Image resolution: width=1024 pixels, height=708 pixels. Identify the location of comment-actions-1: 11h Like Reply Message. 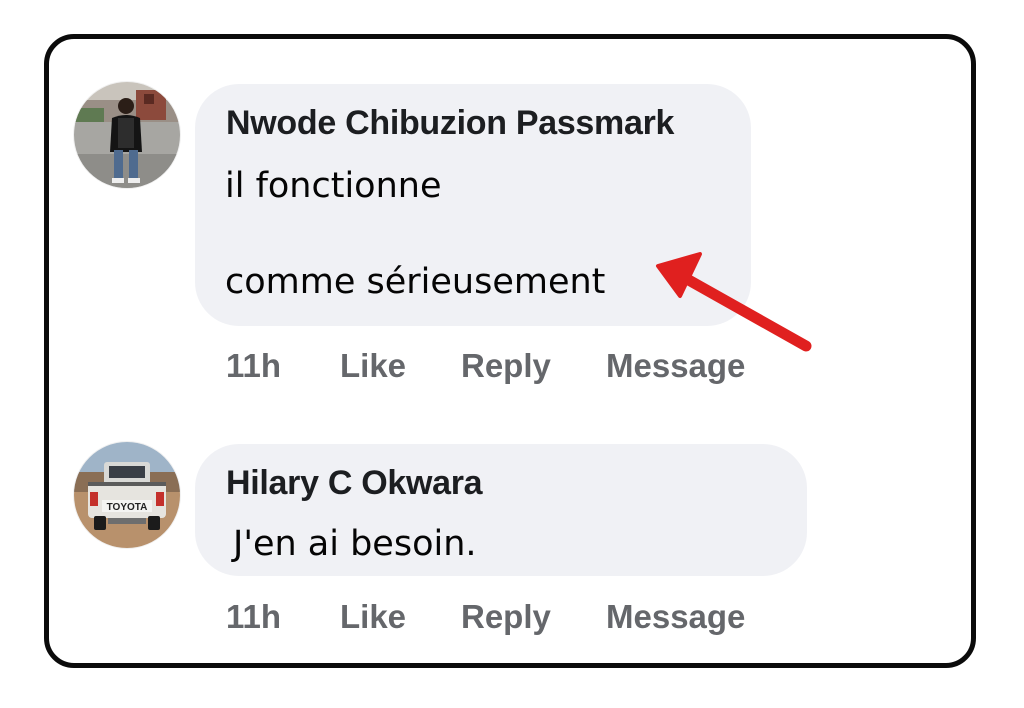
(506, 367).